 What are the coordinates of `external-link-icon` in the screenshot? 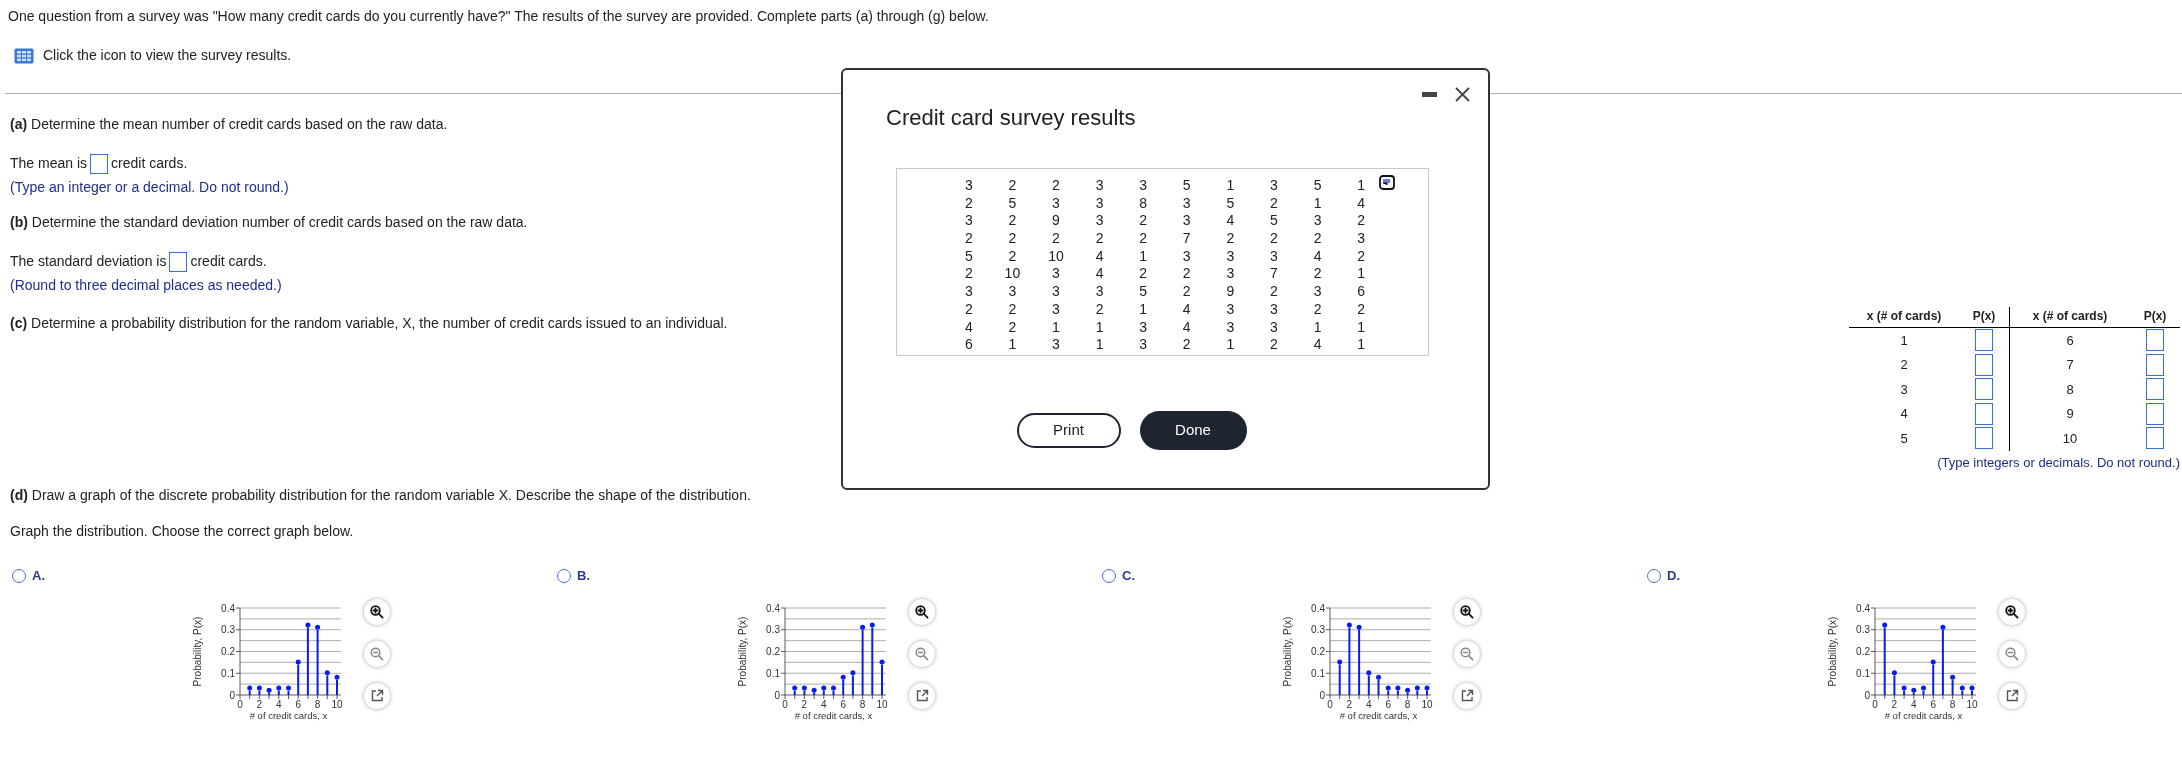 It's located at (377, 695).